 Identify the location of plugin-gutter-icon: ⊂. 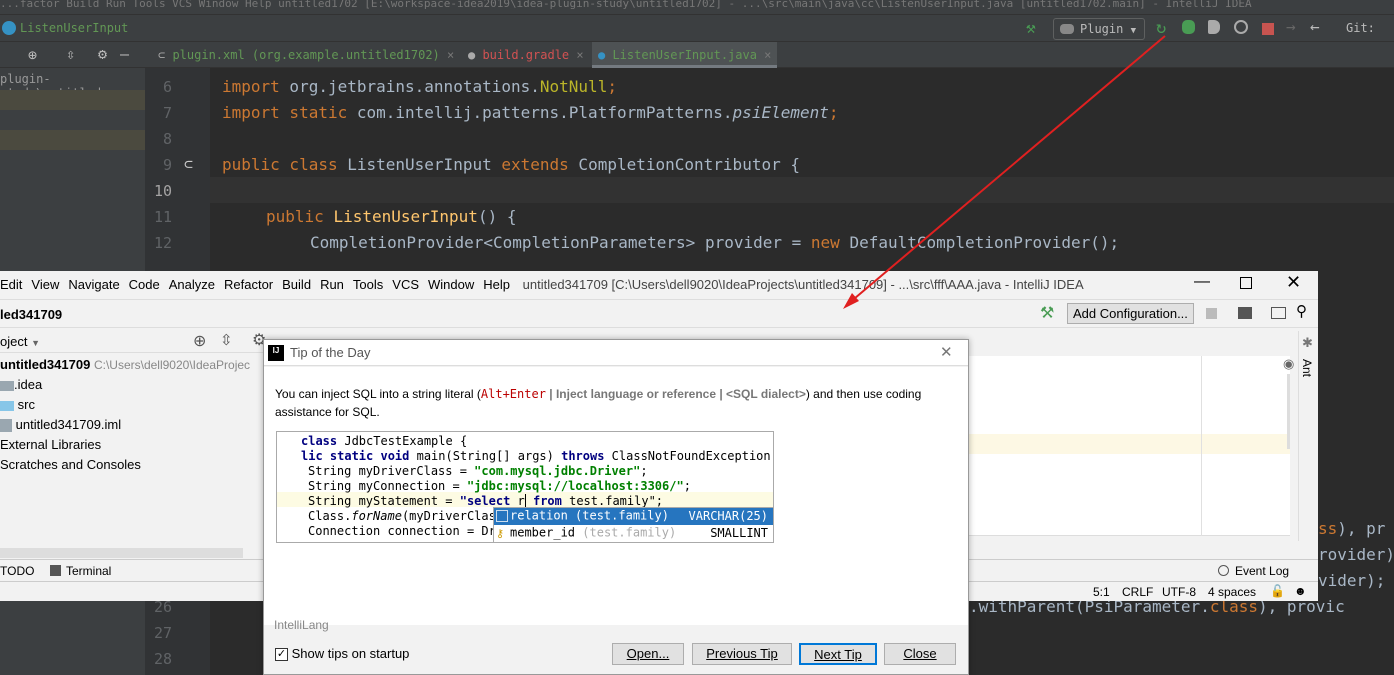
(188, 164).